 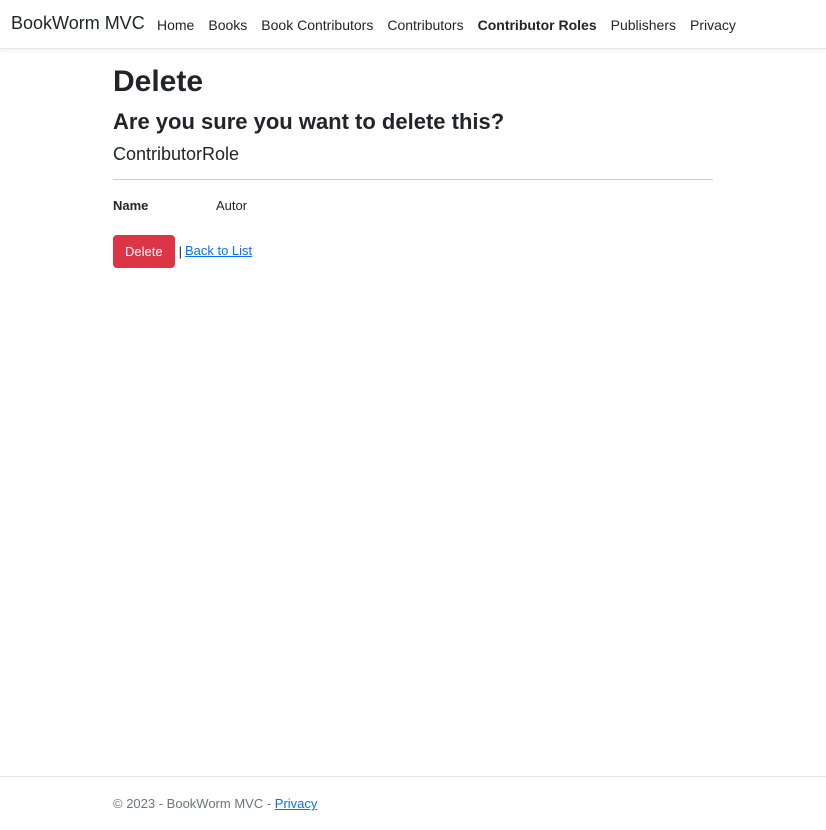 I want to click on copyright-text: © 2023 - BookWorm MVC -, so click(x=194, y=803).